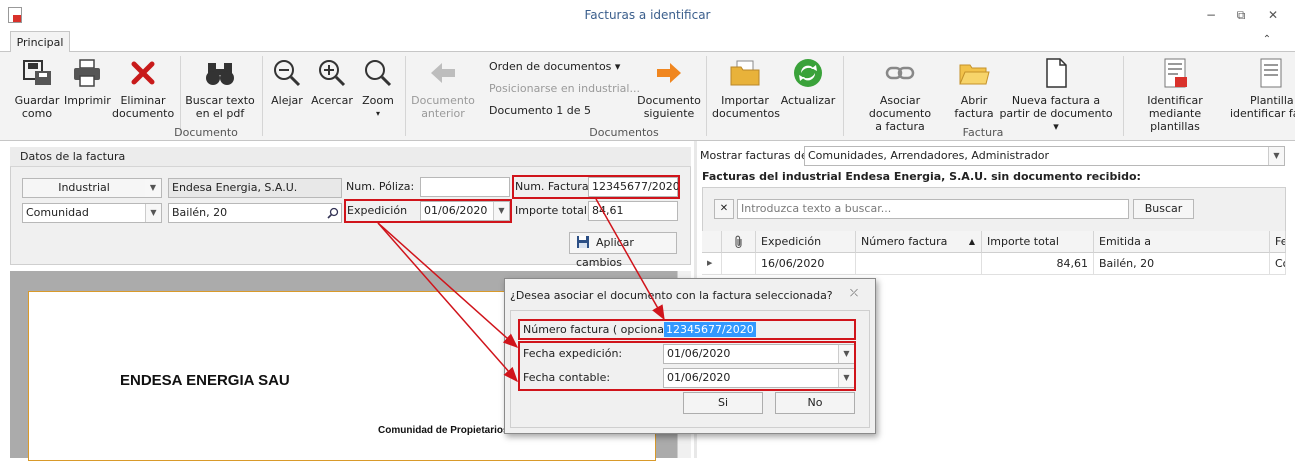 This screenshot has width=1295, height=461. What do you see at coordinates (974, 73) in the screenshot?
I see `folder-open-icon` at bounding box center [974, 73].